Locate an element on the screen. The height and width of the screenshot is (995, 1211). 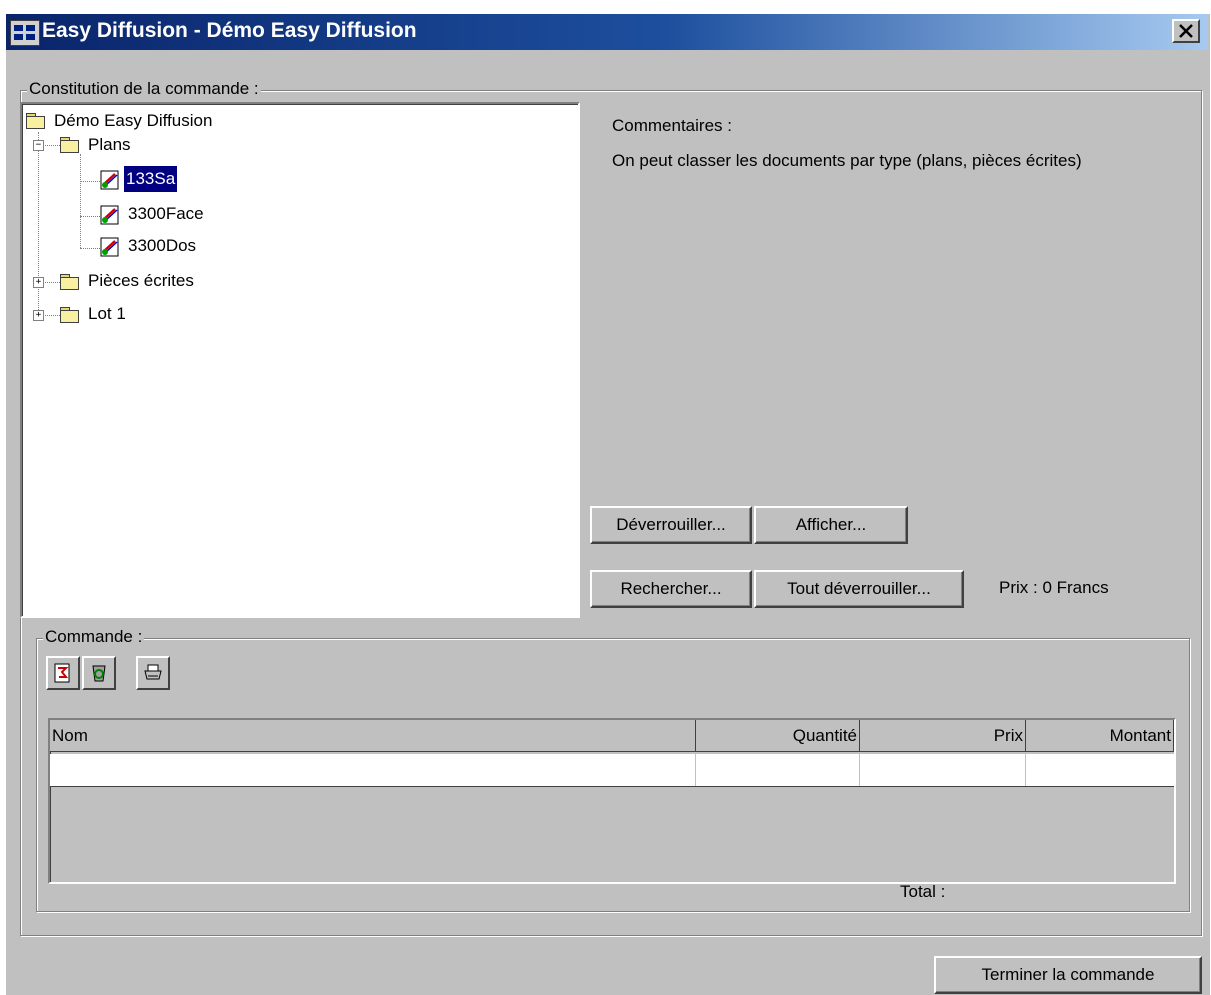
total-label: Total : is located at coordinates (923, 891).